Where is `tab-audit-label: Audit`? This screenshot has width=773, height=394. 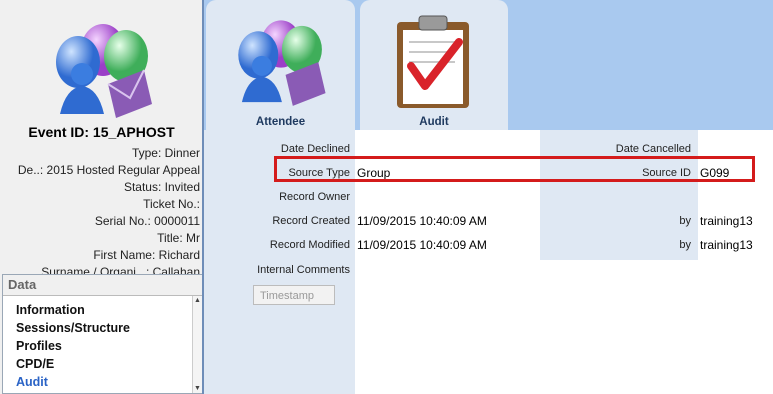 tab-audit-label: Audit is located at coordinates (434, 122).